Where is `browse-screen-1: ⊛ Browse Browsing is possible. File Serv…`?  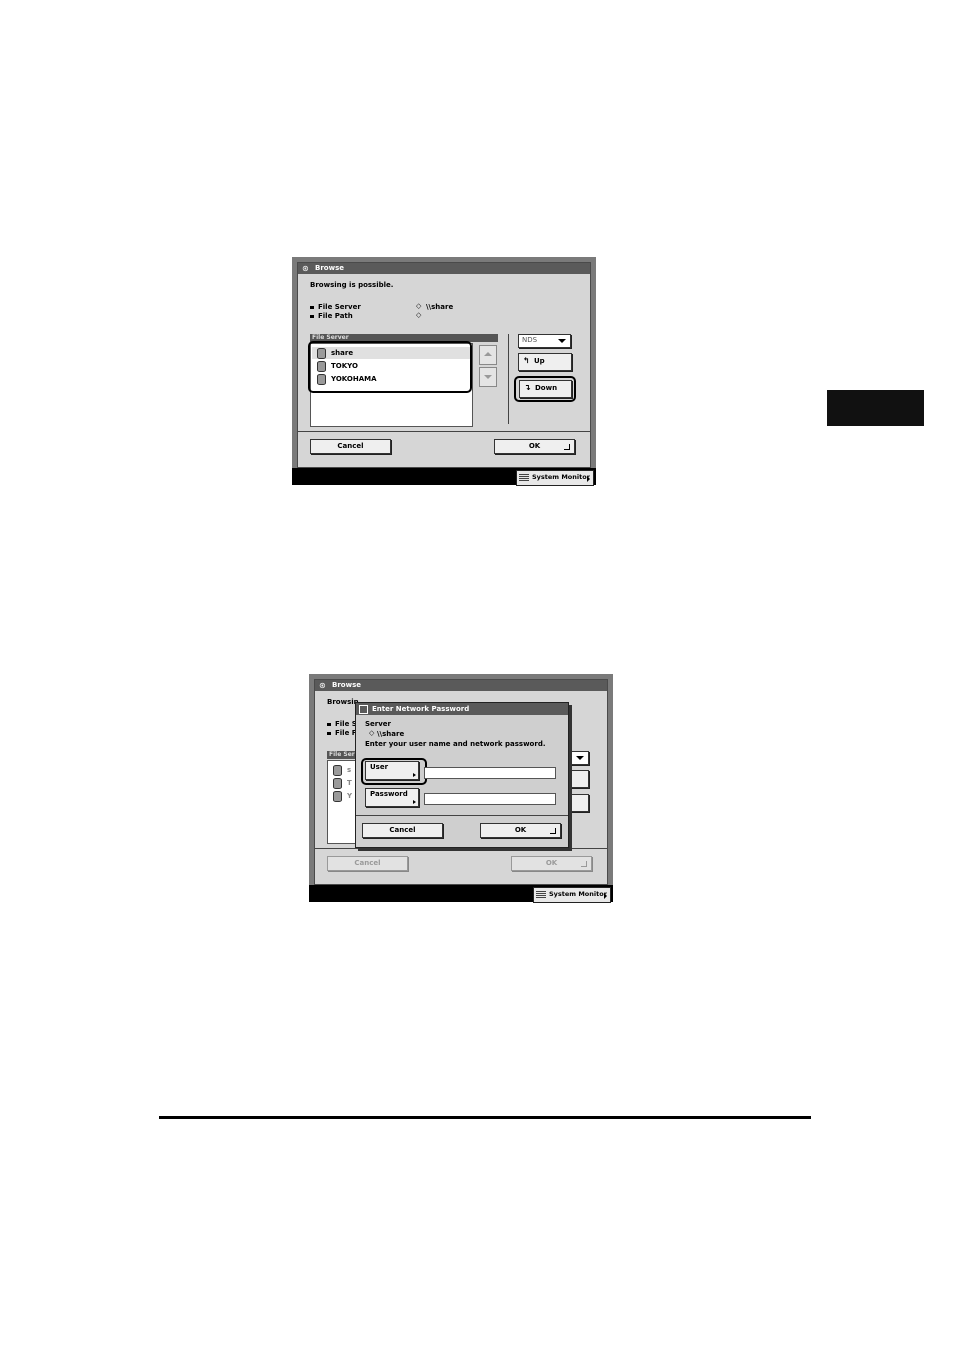
browse-screen-1: ⊛ Browse Browsing is possible. File Serv… is located at coordinates (444, 371).